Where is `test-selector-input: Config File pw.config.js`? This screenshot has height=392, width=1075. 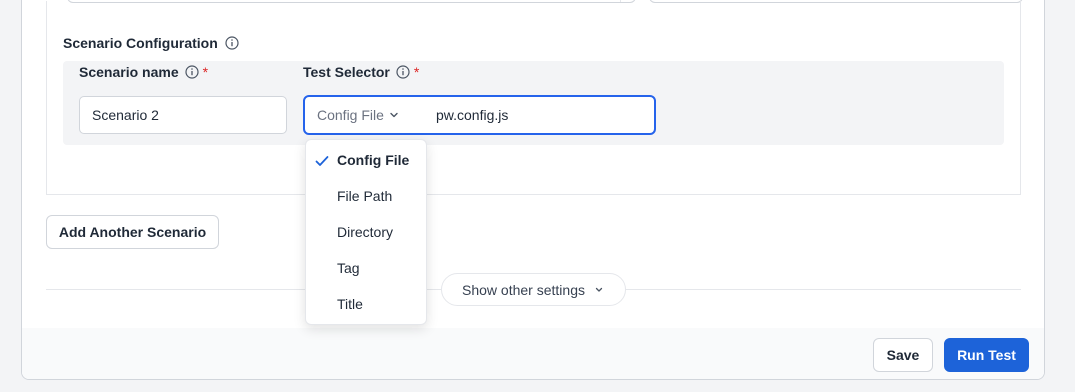
test-selector-input: Config File pw.config.js is located at coordinates (479, 115).